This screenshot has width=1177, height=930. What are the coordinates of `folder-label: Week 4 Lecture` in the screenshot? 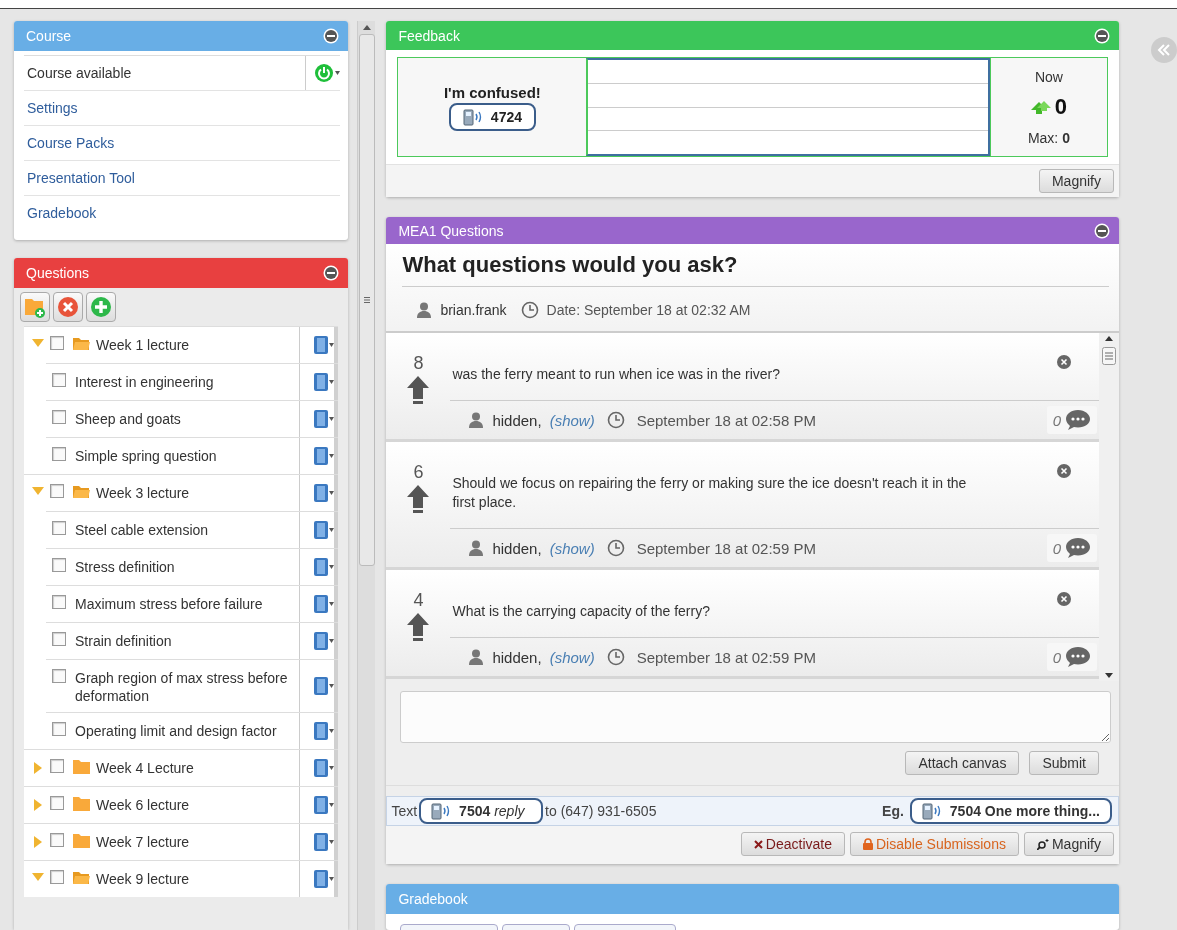 It's located at (145, 768).